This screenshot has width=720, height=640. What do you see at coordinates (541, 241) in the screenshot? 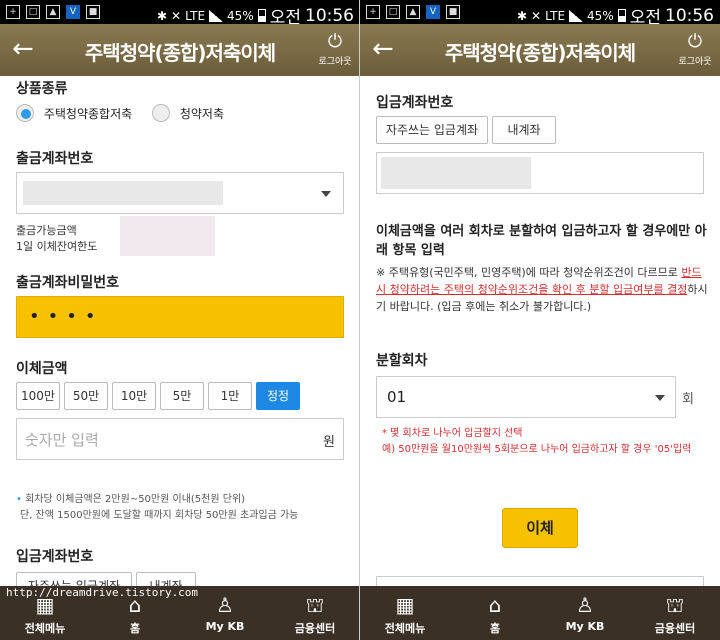
I see `split-intro: 이체금액을 여러 회차로 분할하여 입금하고자 할 경우에만 아래 항목 입력` at bounding box center [541, 241].